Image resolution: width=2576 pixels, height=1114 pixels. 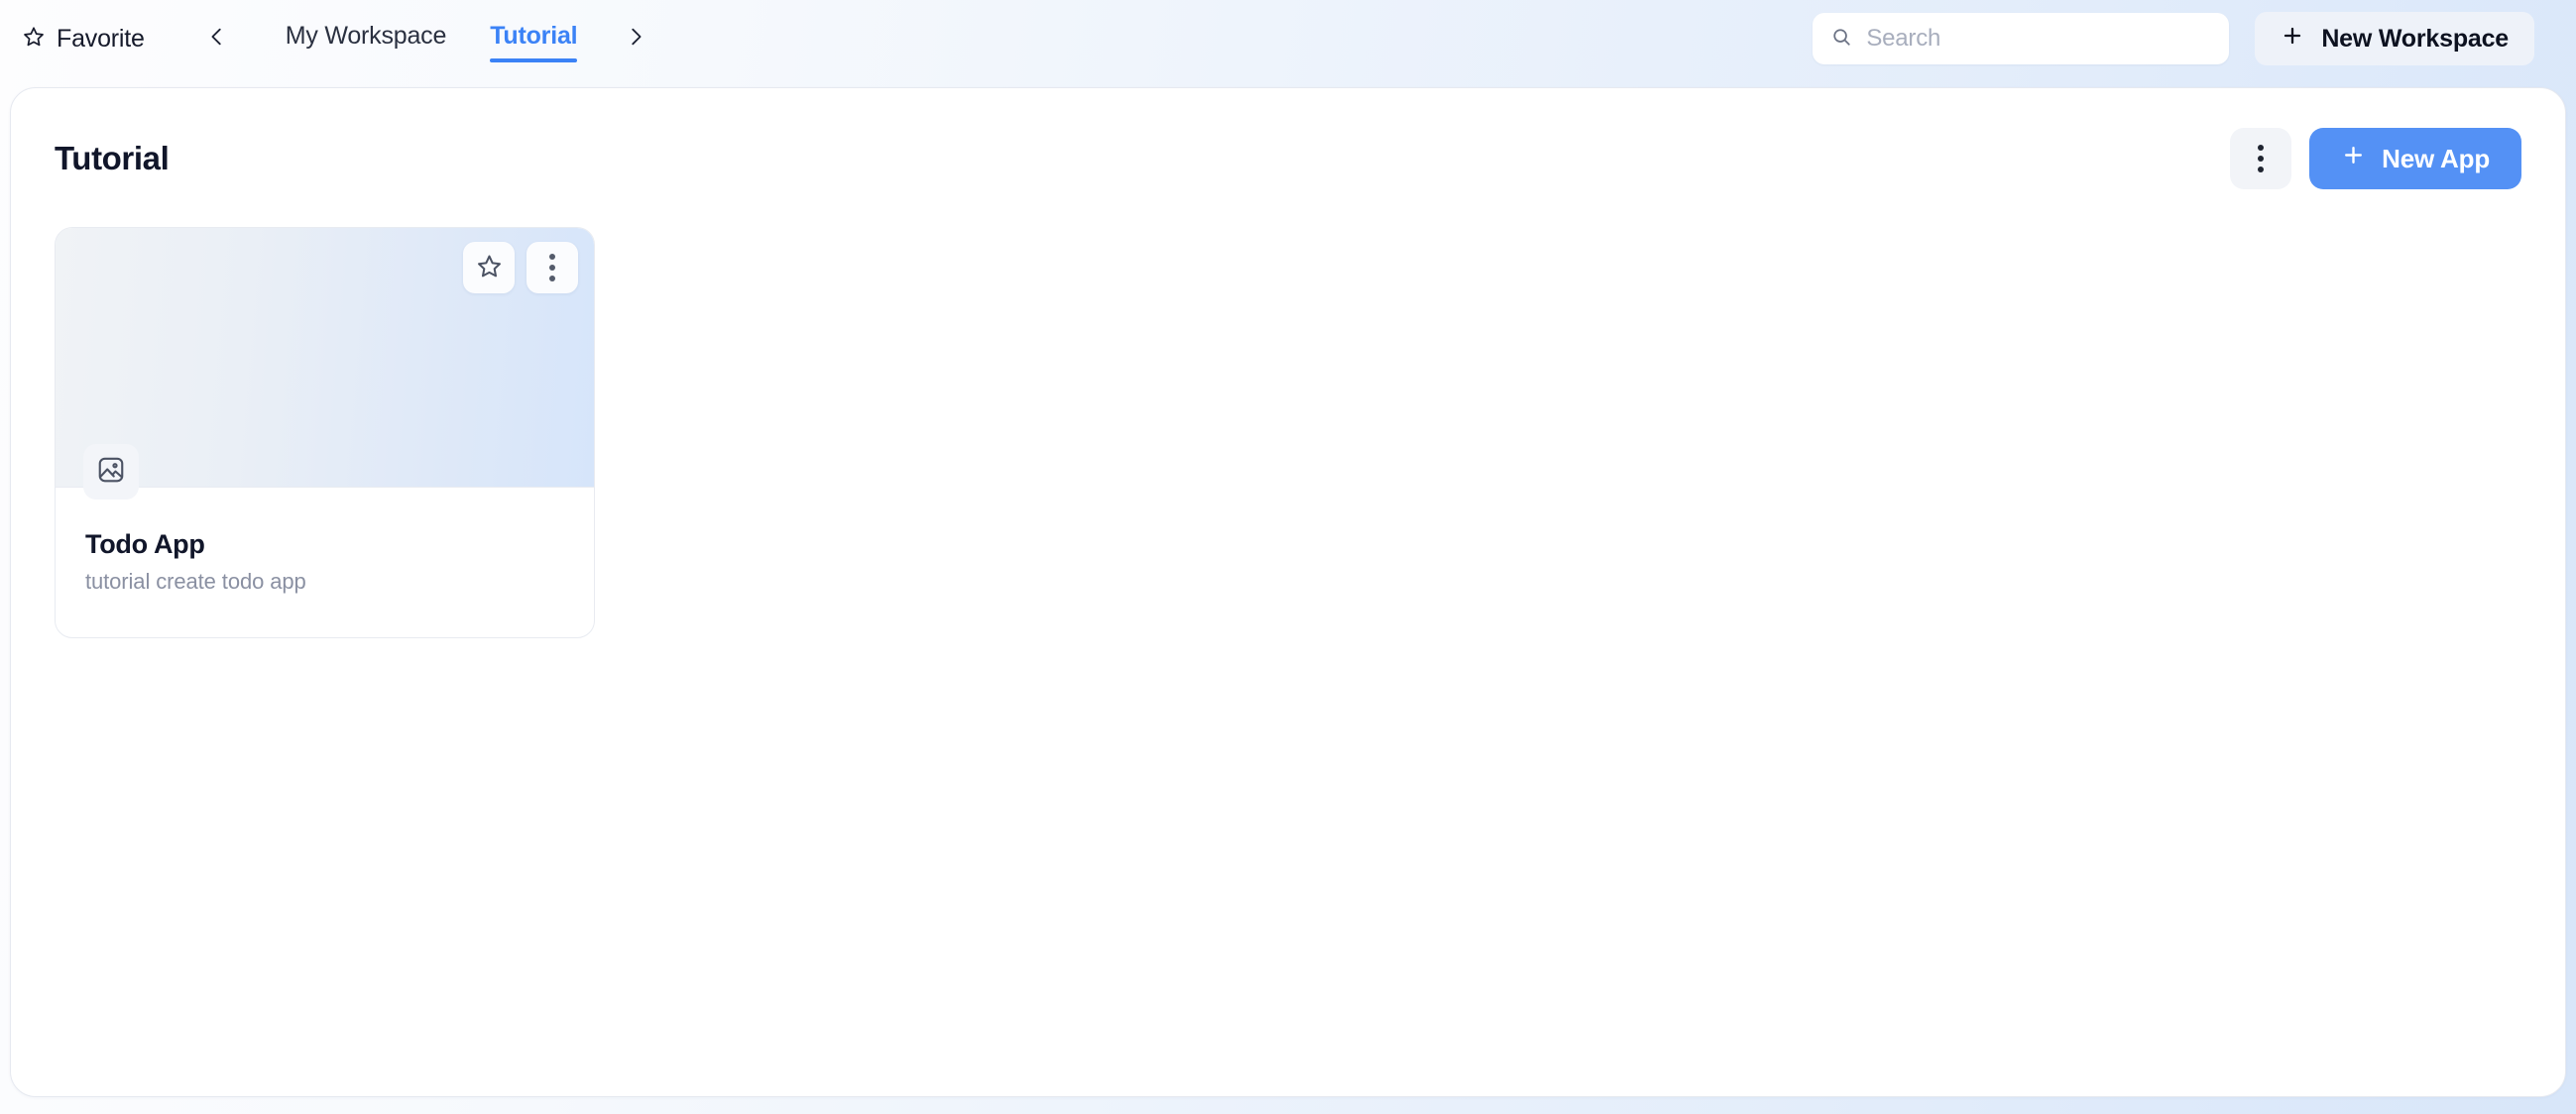 I want to click on workspace-tabs: My Workspace Tutorial, so click(x=432, y=39).